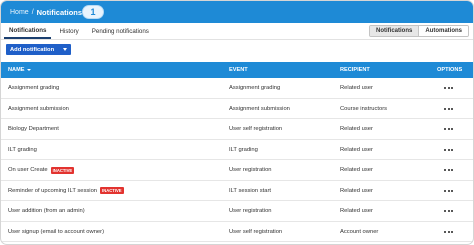  What do you see at coordinates (59, 12) in the screenshot?
I see `page-title: Notifications` at bounding box center [59, 12].